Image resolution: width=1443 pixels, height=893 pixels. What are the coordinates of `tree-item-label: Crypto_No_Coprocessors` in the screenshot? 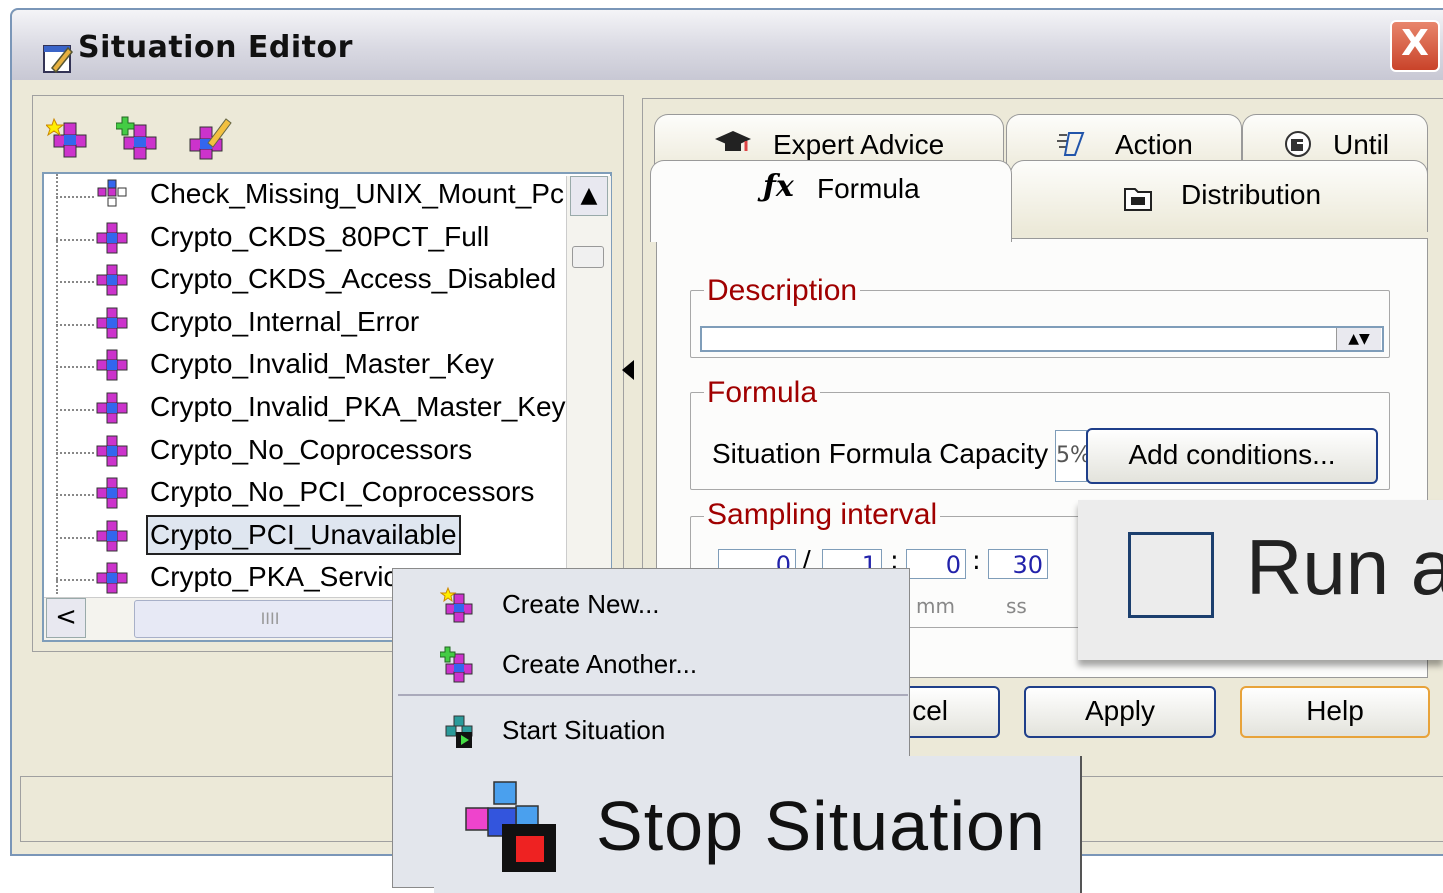 It's located at (311, 449).